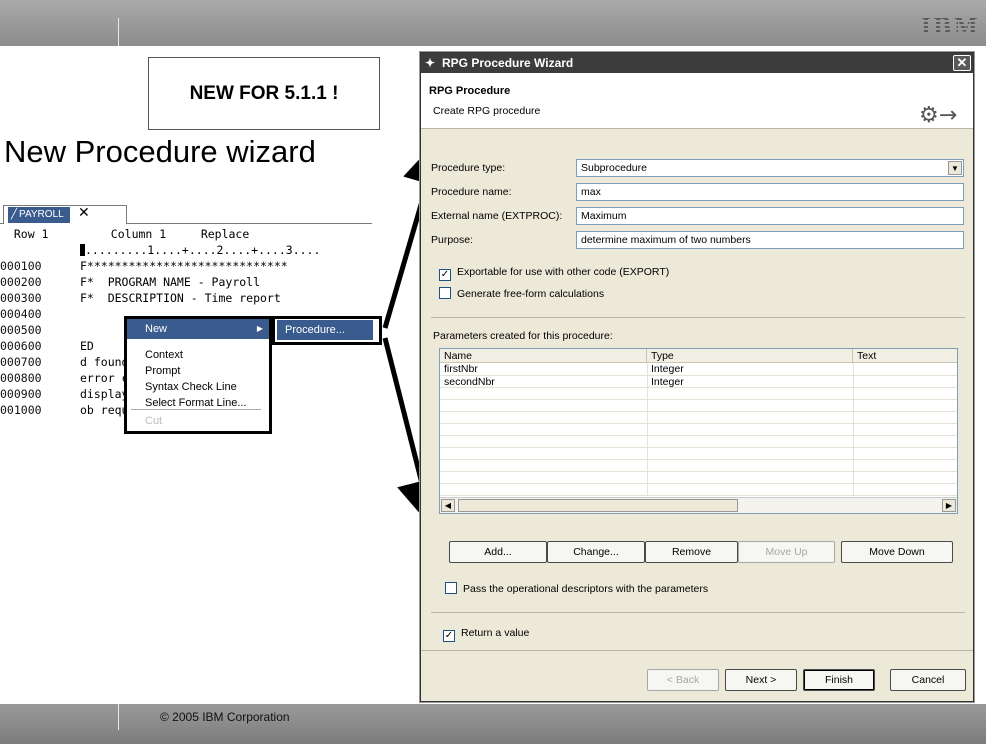 The image size is (986, 744). Describe the element at coordinates (225, 234) in the screenshot. I see `status-mode: Replace` at that location.